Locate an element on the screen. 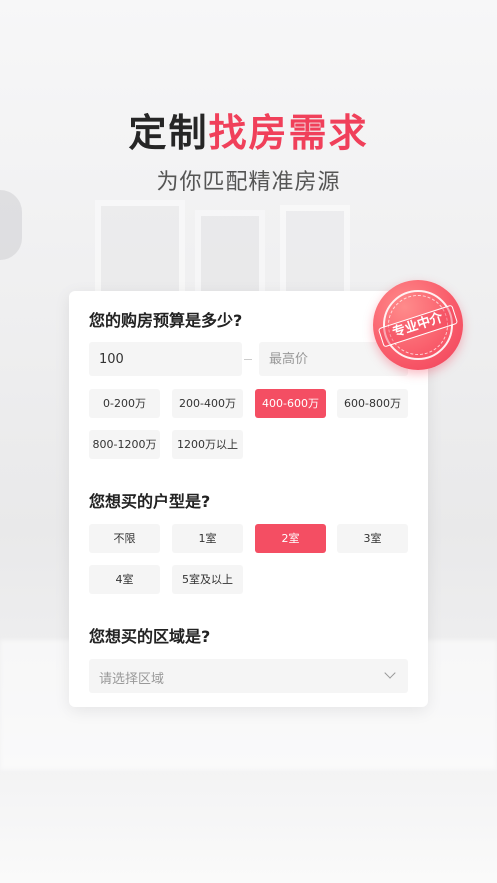  background-lamp is located at coordinates (11, 225).